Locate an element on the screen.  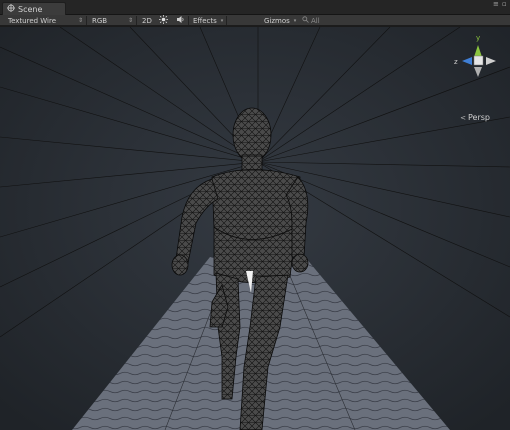
gizmos-label: Gizmos is located at coordinates (277, 20).